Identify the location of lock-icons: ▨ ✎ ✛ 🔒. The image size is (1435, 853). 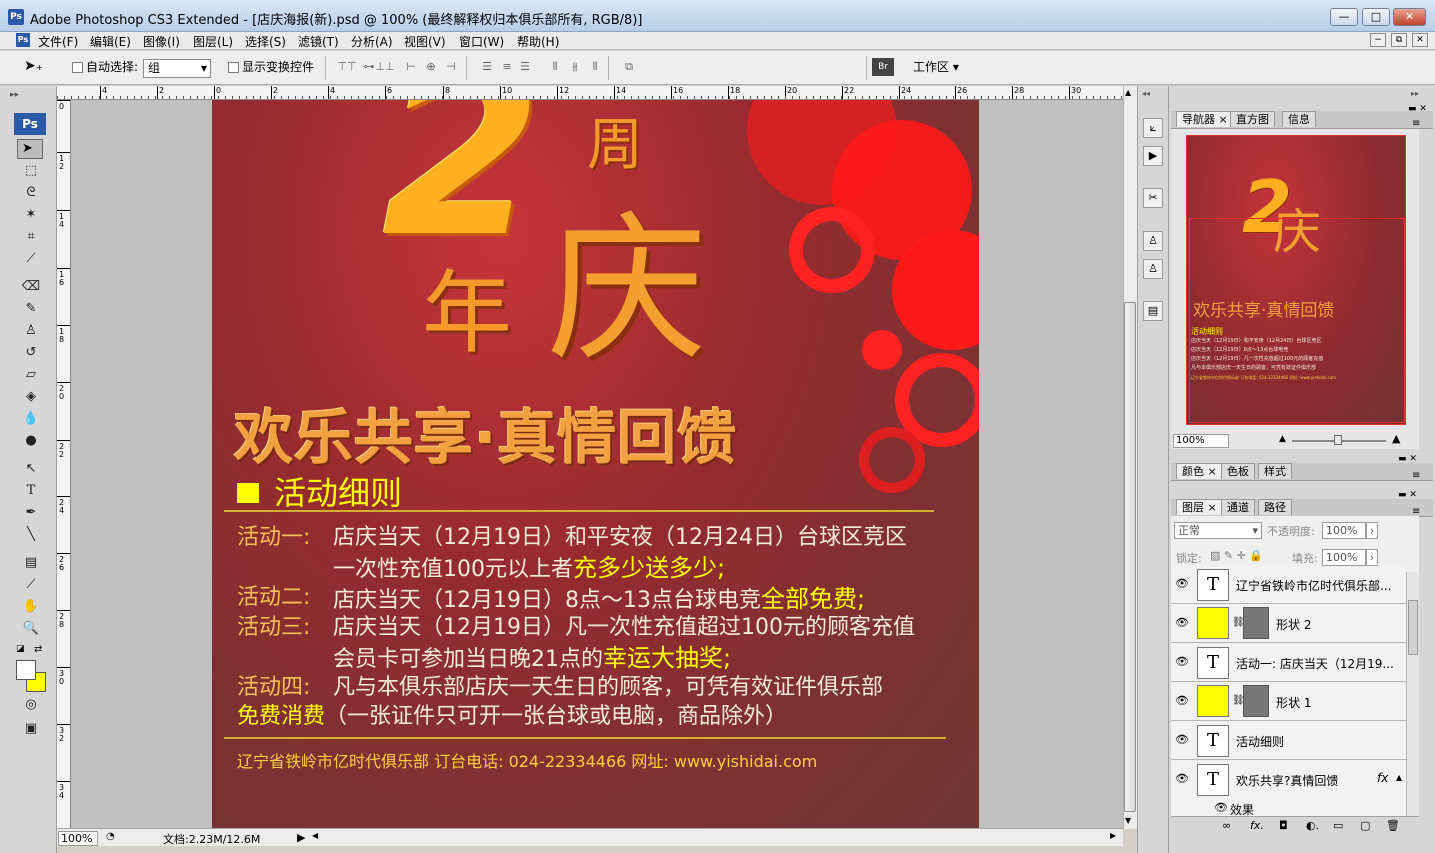
(1236, 555).